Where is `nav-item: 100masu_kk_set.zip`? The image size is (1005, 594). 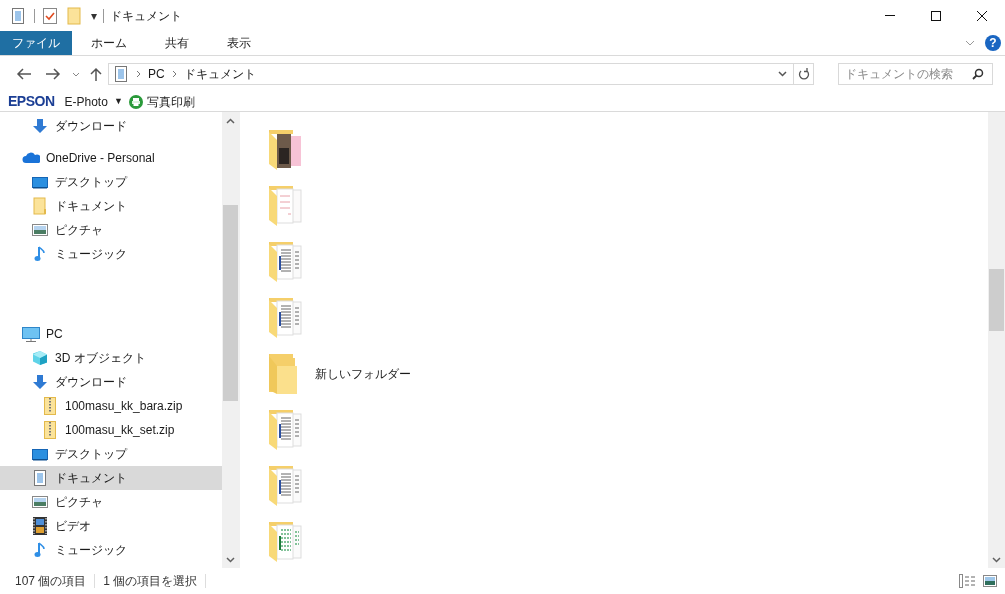
nav-item: 100masu_kk_set.zip is located at coordinates (111, 430).